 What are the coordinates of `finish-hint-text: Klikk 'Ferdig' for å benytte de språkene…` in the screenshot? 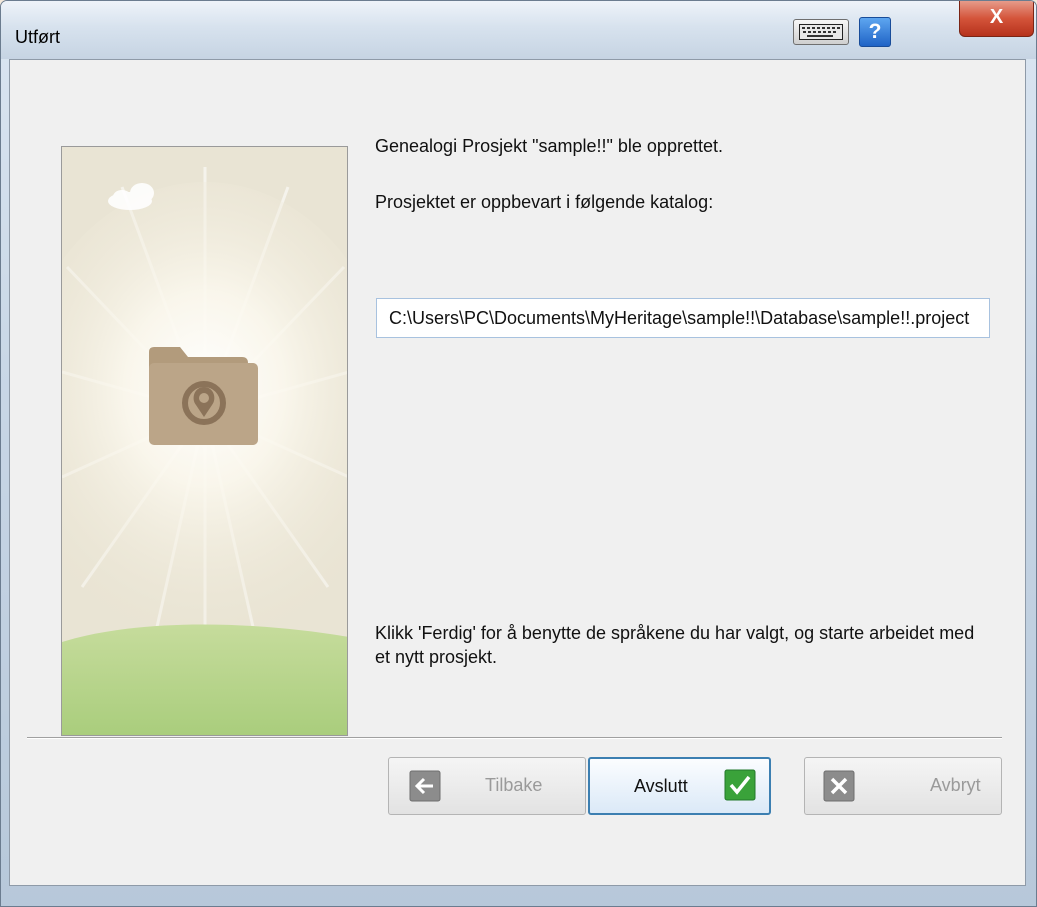 It's located at (675, 645).